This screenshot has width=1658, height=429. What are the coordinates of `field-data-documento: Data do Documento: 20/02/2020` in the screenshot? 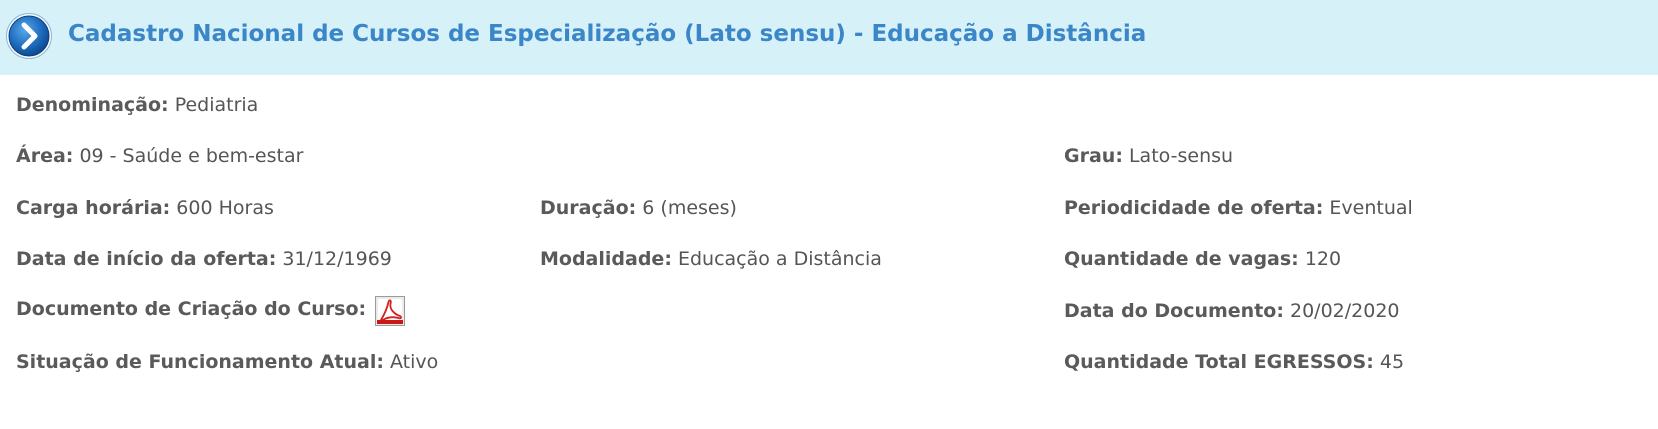 It's located at (1232, 311).